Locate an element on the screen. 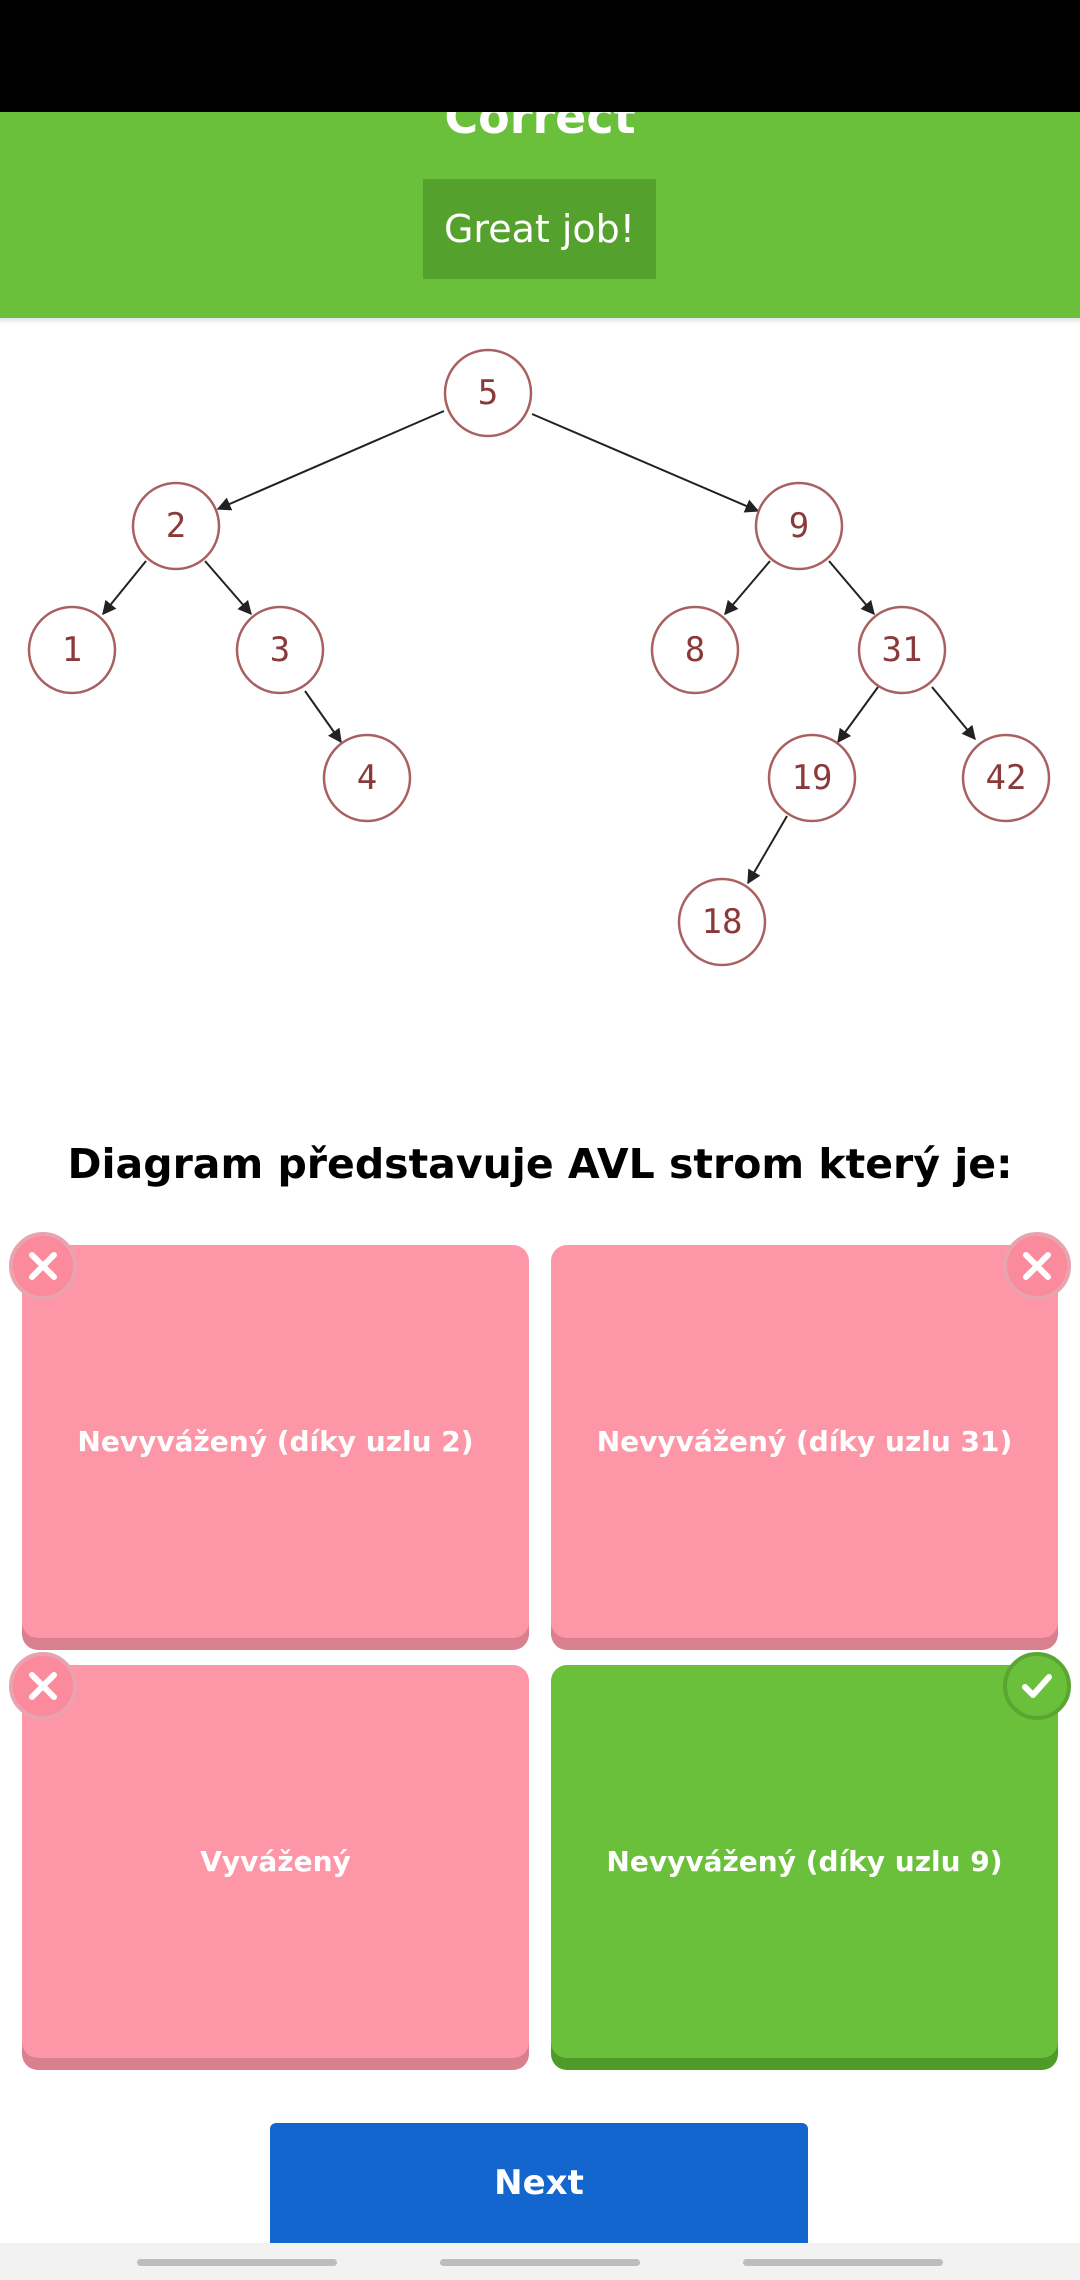 The width and height of the screenshot is (1080, 2280). tree-node: 9 is located at coordinates (799, 526).